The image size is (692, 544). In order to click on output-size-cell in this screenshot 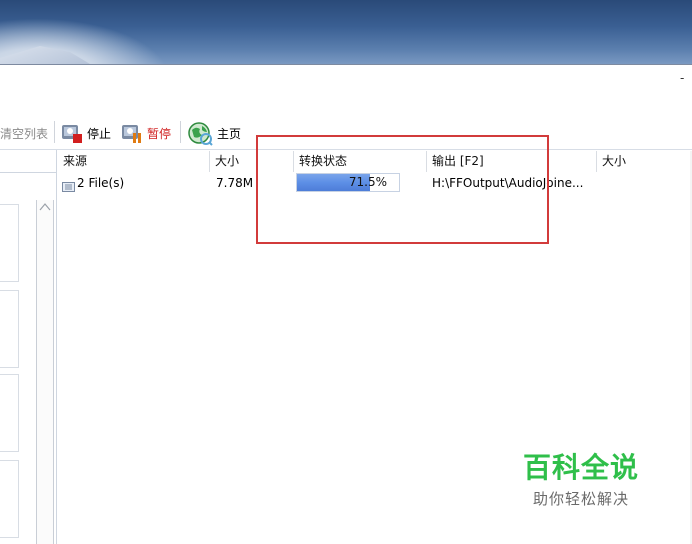, I will do `click(647, 183)`.